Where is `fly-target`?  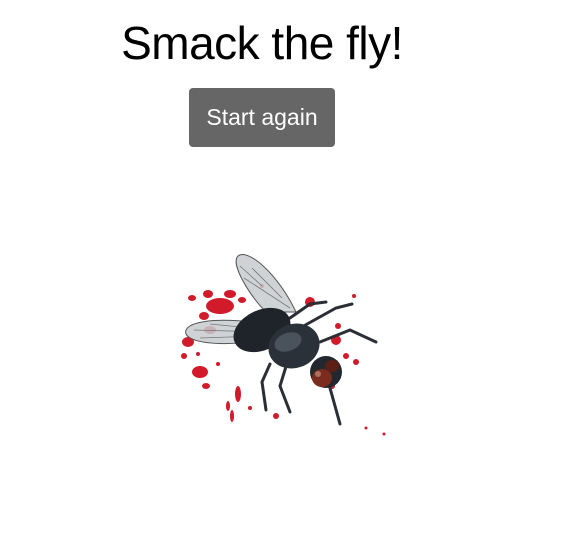 fly-target is located at coordinates (281, 343).